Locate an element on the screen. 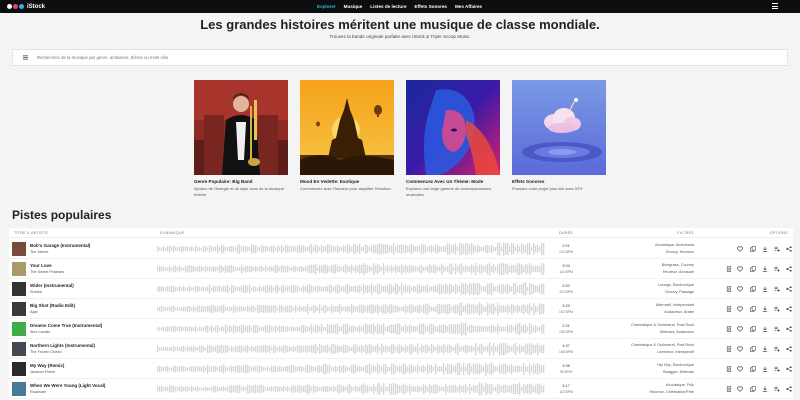 This screenshot has height=400, width=800. track-title: My Way (Remix) is located at coordinates (47, 365).